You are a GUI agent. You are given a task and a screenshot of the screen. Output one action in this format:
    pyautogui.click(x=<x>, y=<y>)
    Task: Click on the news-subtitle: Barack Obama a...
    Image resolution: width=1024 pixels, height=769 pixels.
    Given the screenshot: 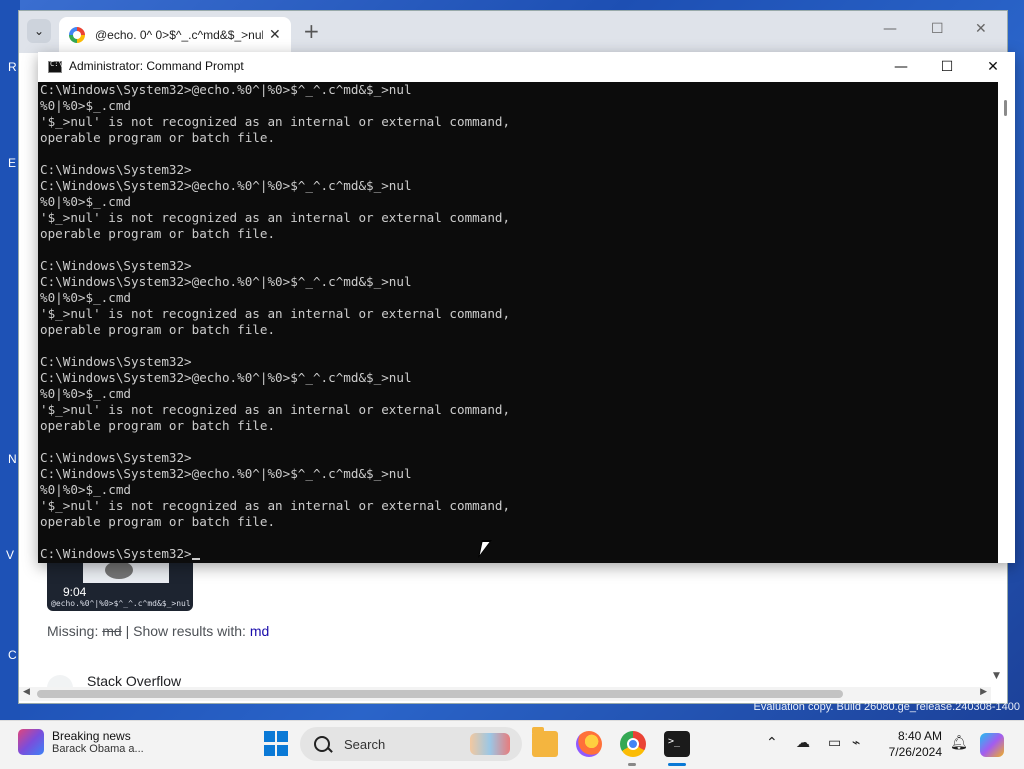 What is the action you would take?
    pyautogui.click(x=98, y=749)
    